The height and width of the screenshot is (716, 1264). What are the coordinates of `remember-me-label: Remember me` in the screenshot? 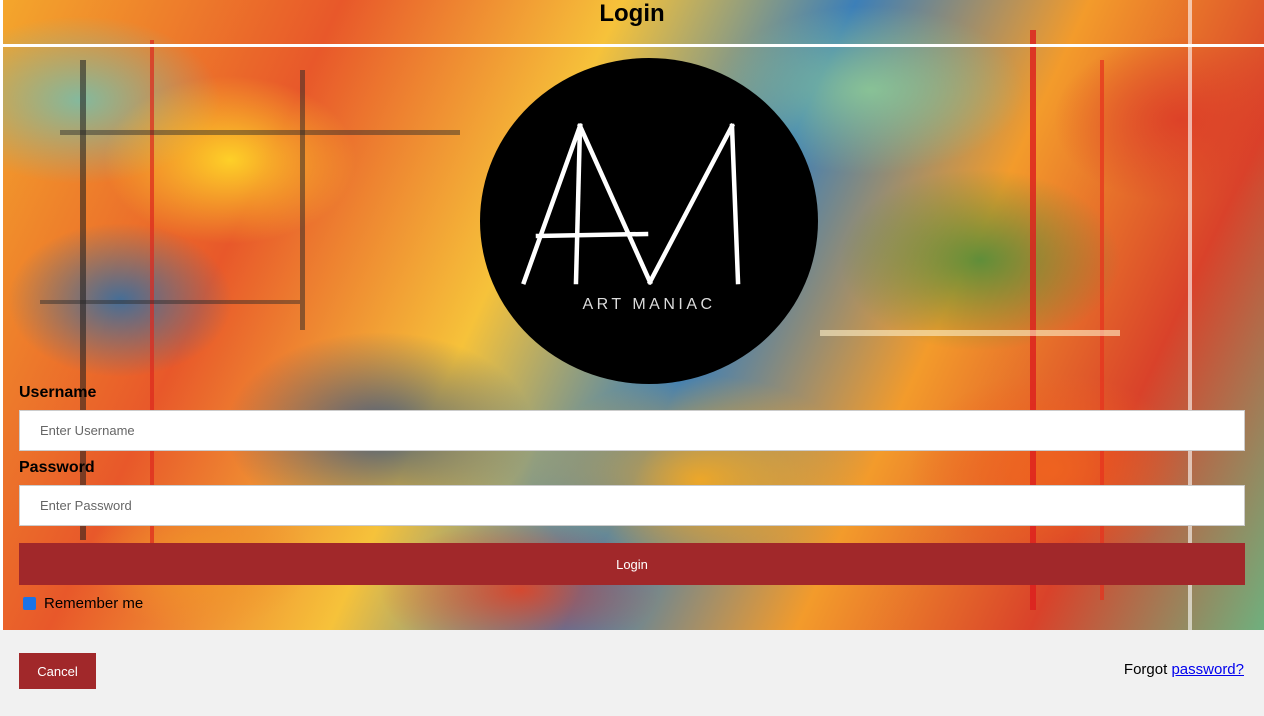 It's located at (94, 603).